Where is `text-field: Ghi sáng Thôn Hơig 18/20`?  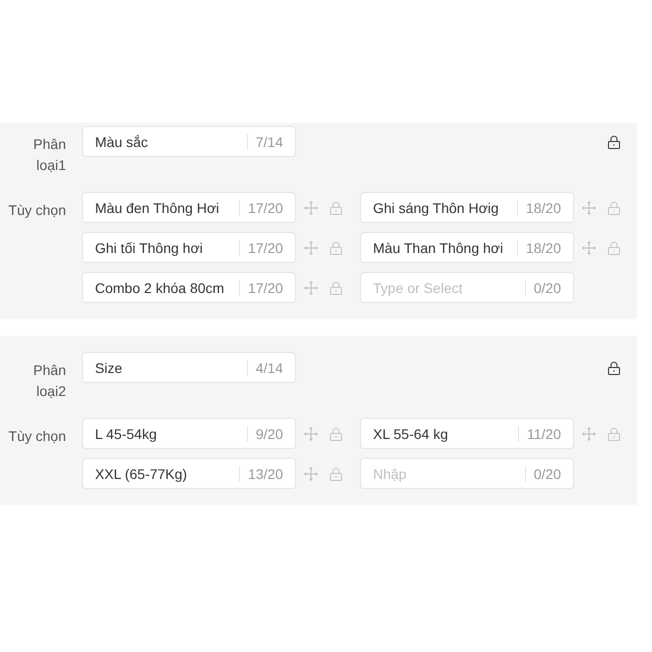 text-field: Ghi sáng Thôn Hơig 18/20 is located at coordinates (467, 207).